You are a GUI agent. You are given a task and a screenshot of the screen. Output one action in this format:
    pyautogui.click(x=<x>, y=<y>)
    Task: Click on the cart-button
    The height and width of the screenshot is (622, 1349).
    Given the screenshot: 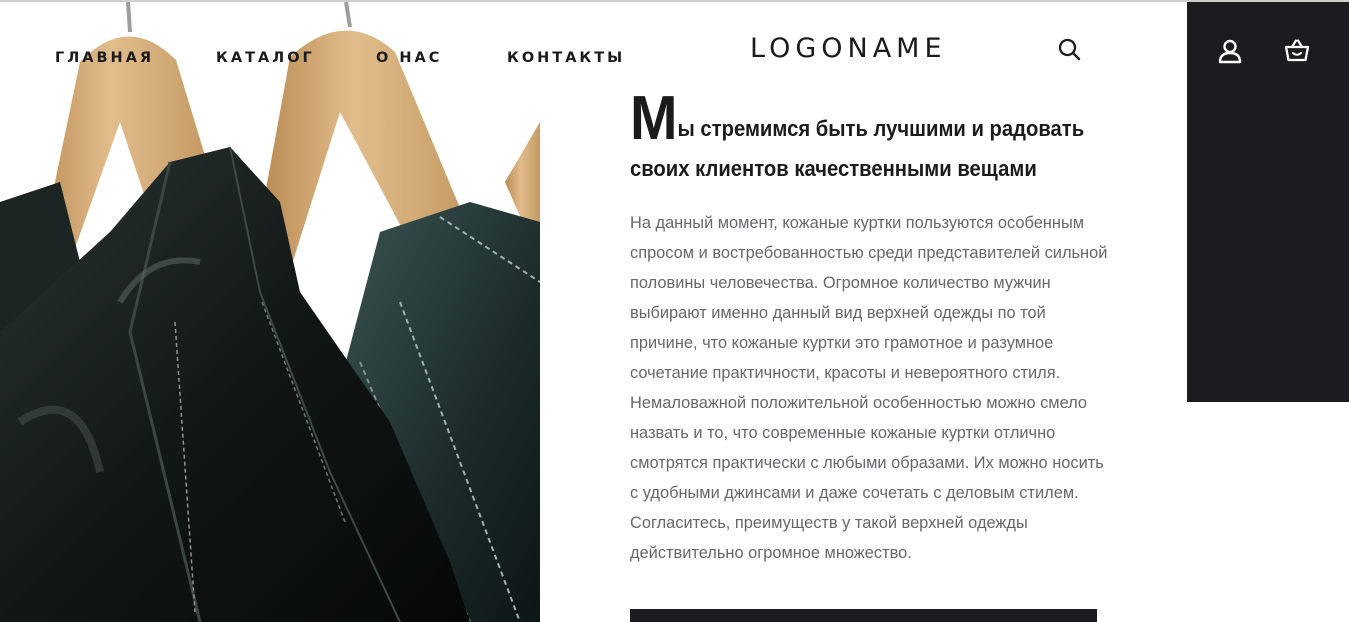 What is the action you would take?
    pyautogui.click(x=1297, y=51)
    